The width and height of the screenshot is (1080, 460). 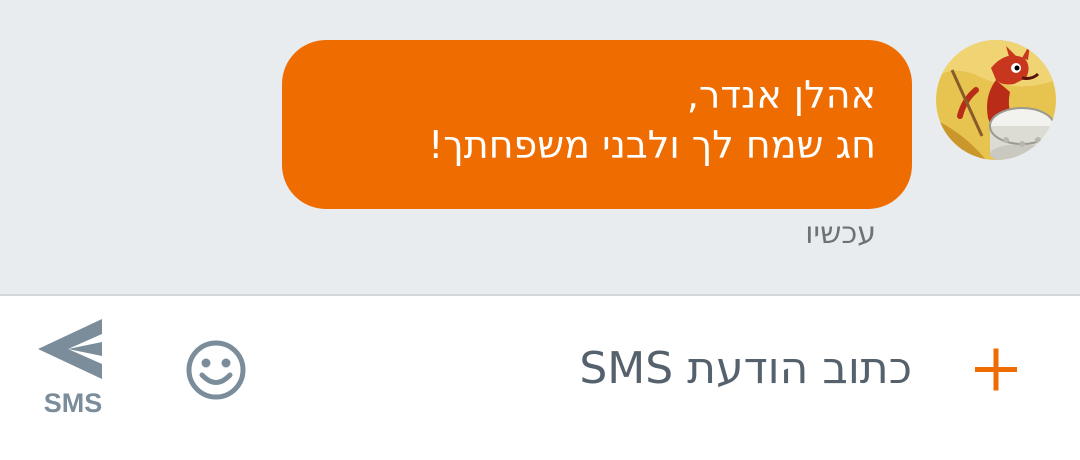 I want to click on send-button-label: SMS, so click(x=73, y=403).